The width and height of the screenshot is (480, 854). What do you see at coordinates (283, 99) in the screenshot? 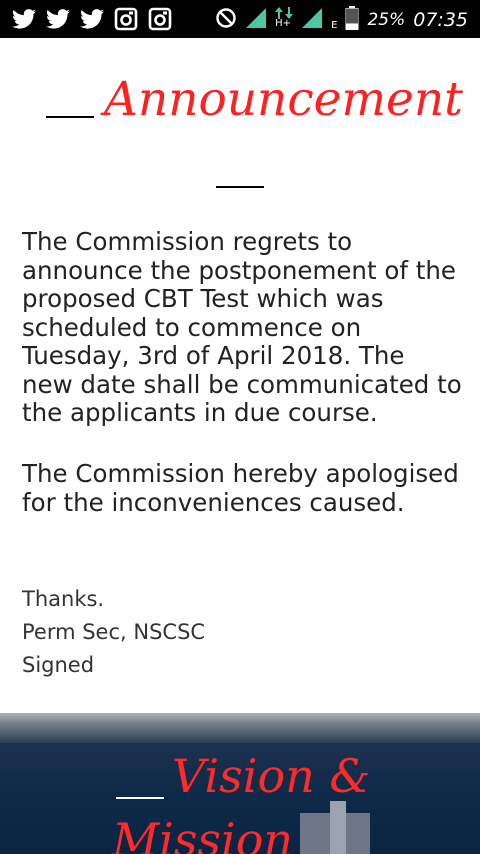
I see `page-title: Announcement` at bounding box center [283, 99].